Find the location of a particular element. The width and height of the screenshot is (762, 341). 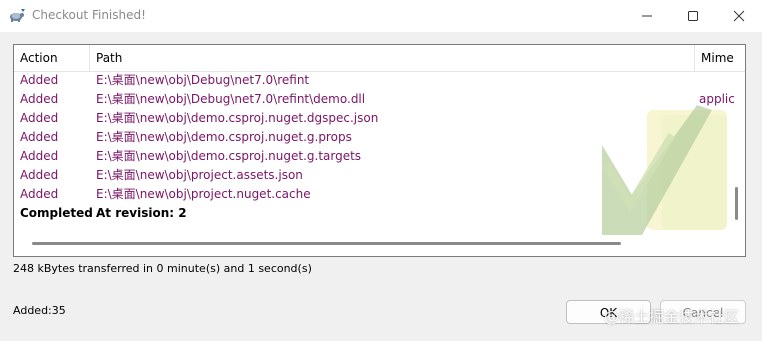

list-row: Added E:\桌面\new\obj\Debug\net7.0\refint is located at coordinates (379, 80).